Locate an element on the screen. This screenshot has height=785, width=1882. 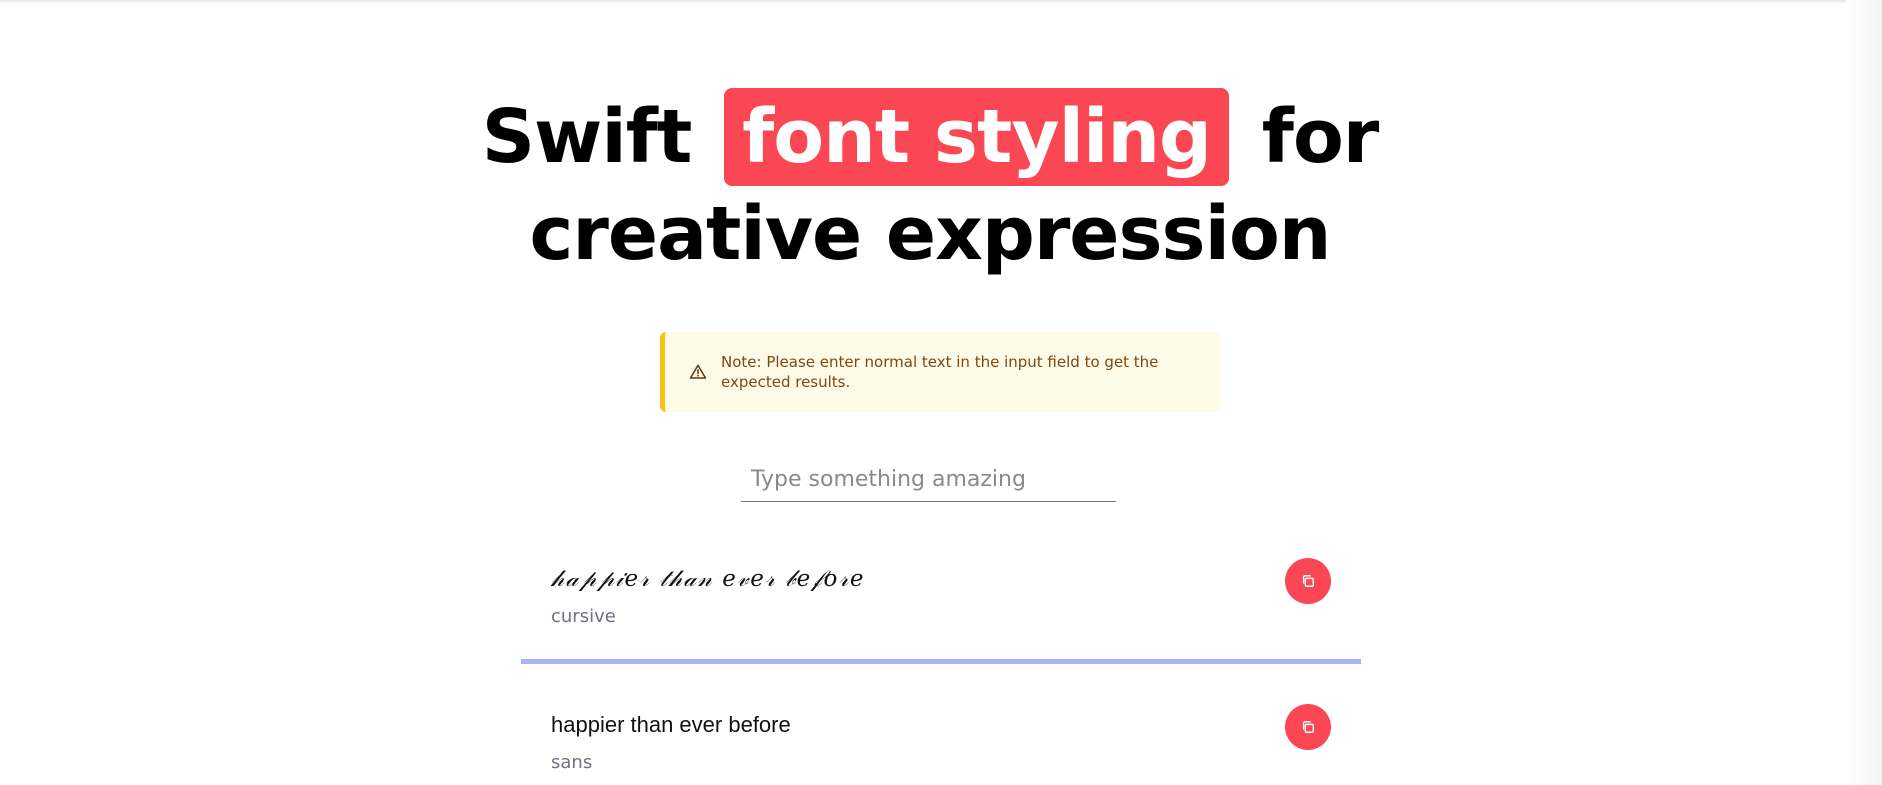
result-text: happier than ever before is located at coordinates (671, 724).